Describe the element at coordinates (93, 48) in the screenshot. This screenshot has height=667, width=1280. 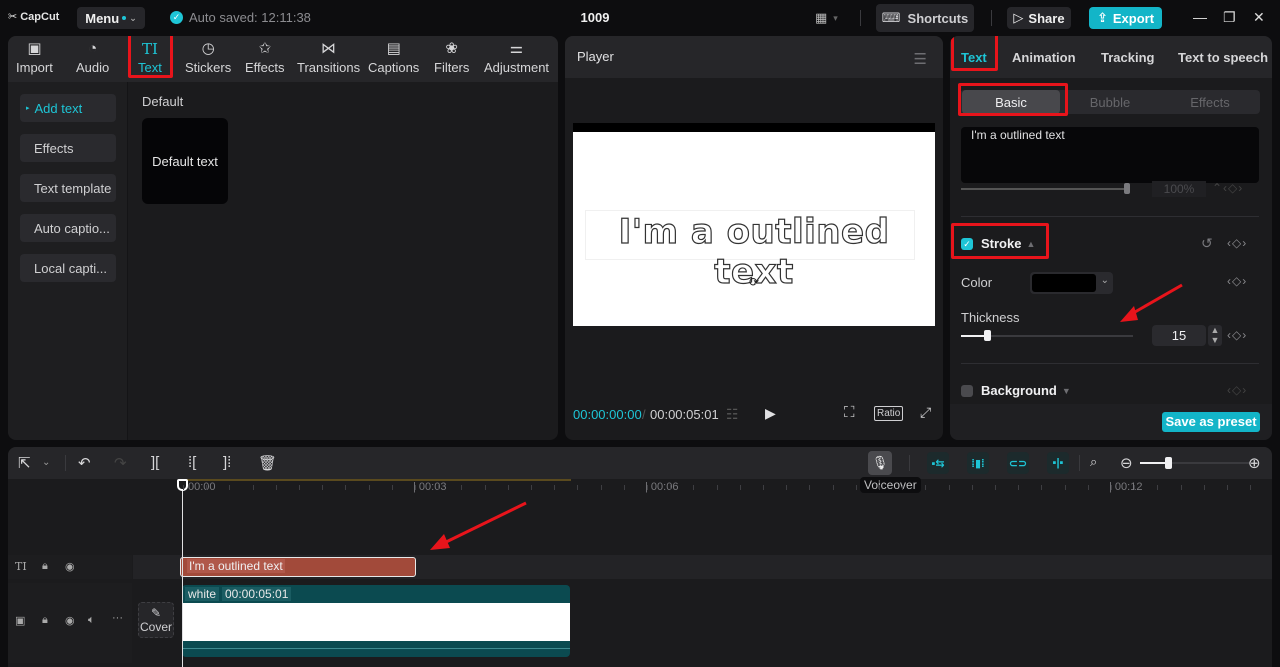
I see `audio-icon: ◔` at that location.